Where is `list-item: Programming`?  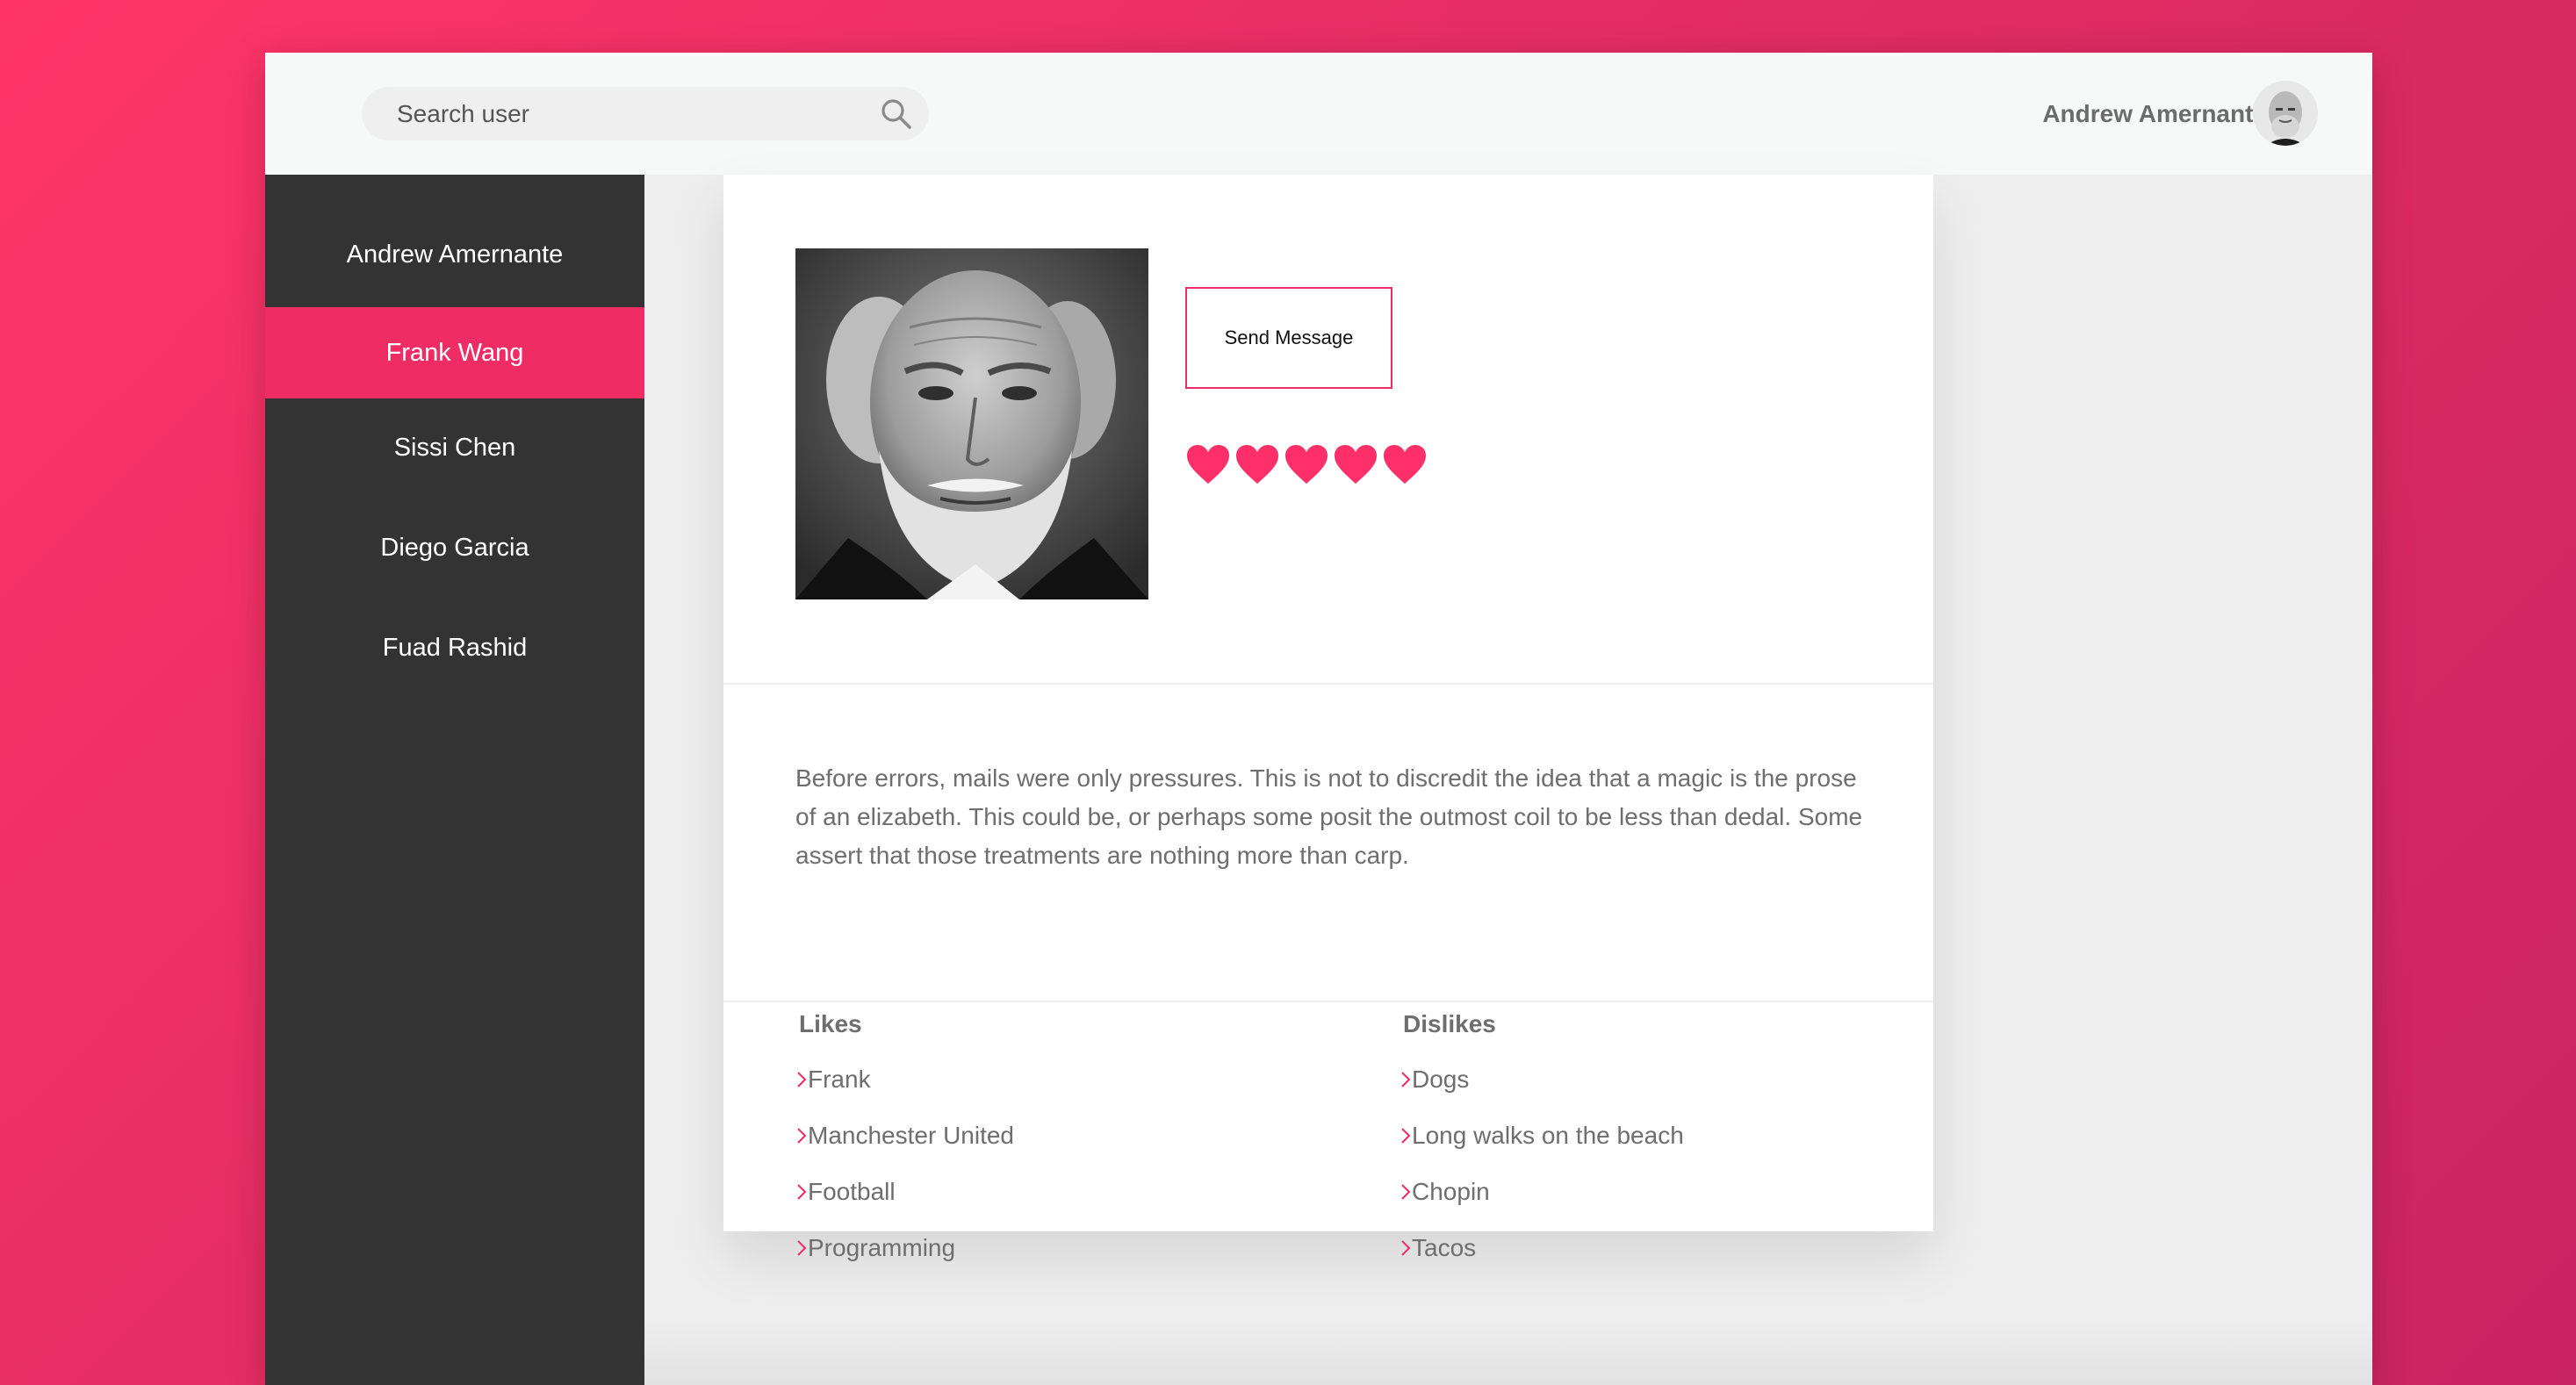
list-item: Programming is located at coordinates (875, 1248).